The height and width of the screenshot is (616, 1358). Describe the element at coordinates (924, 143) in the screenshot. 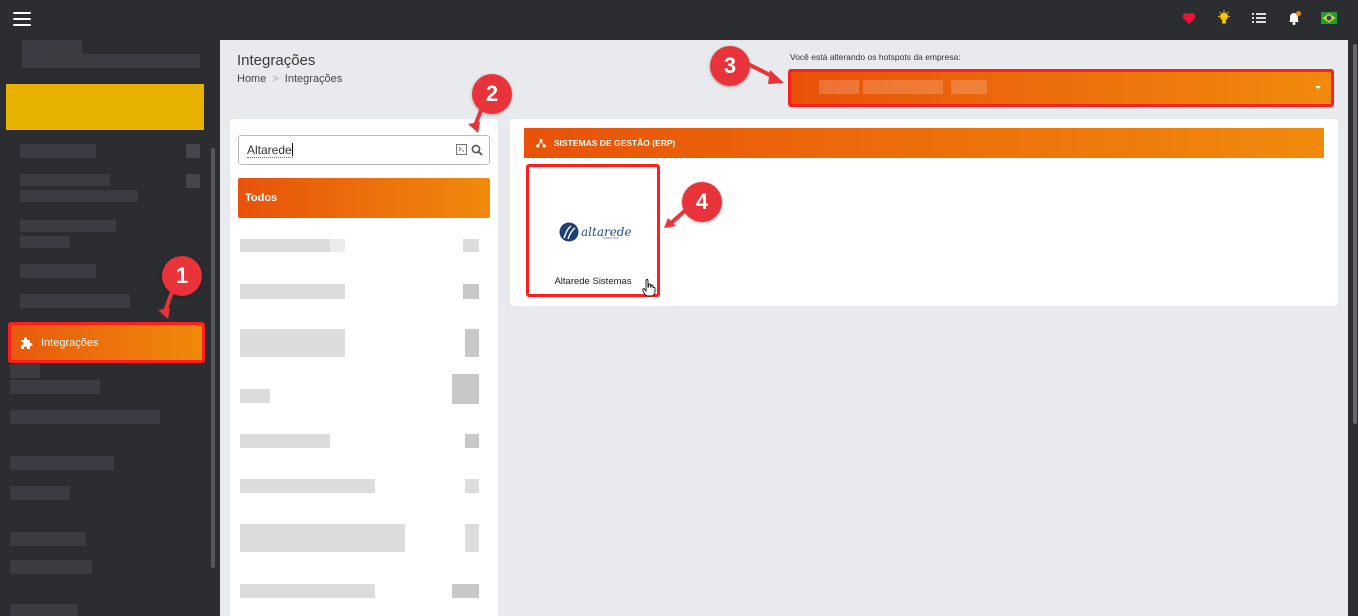

I see `category-header: SISTEMAS DE GESTÃO (ERP)` at that location.